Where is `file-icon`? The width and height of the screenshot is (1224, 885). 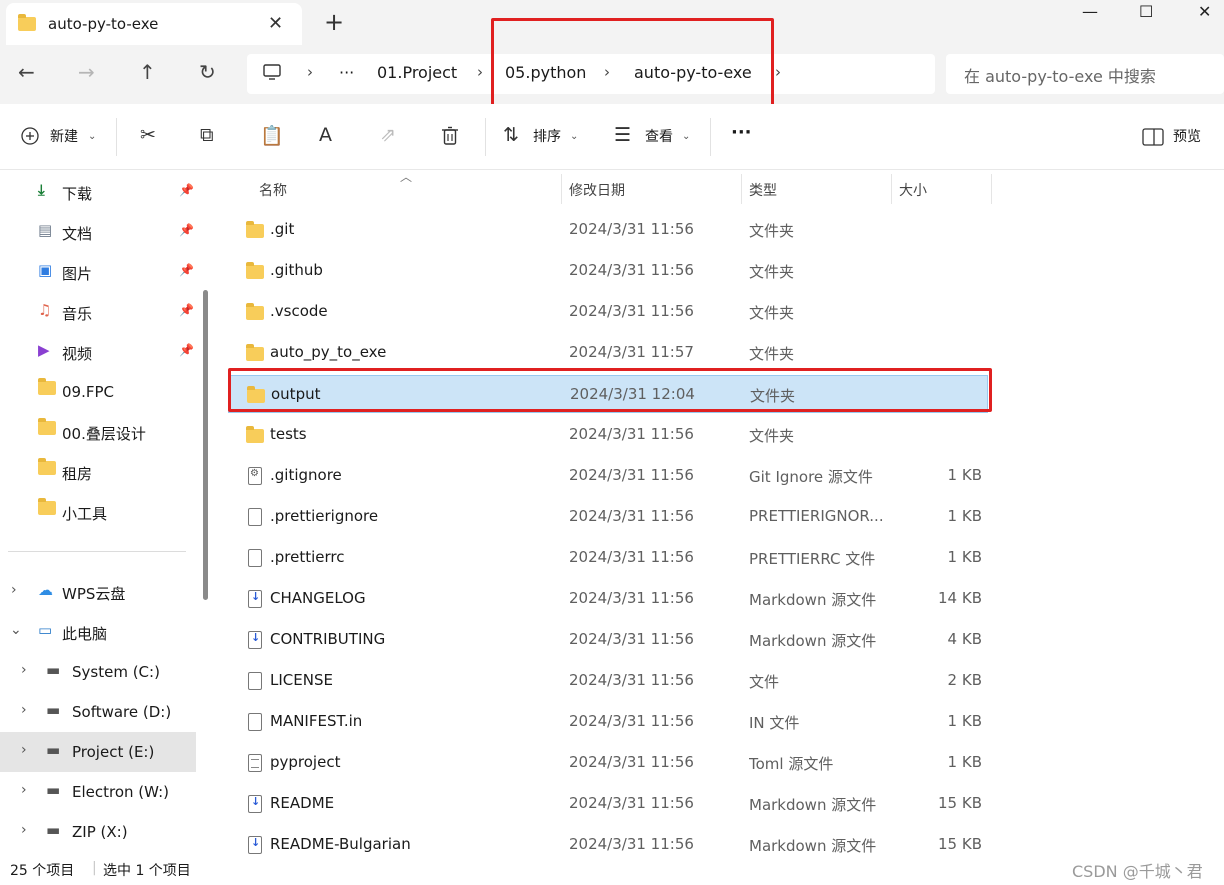 file-icon is located at coordinates (255, 560).